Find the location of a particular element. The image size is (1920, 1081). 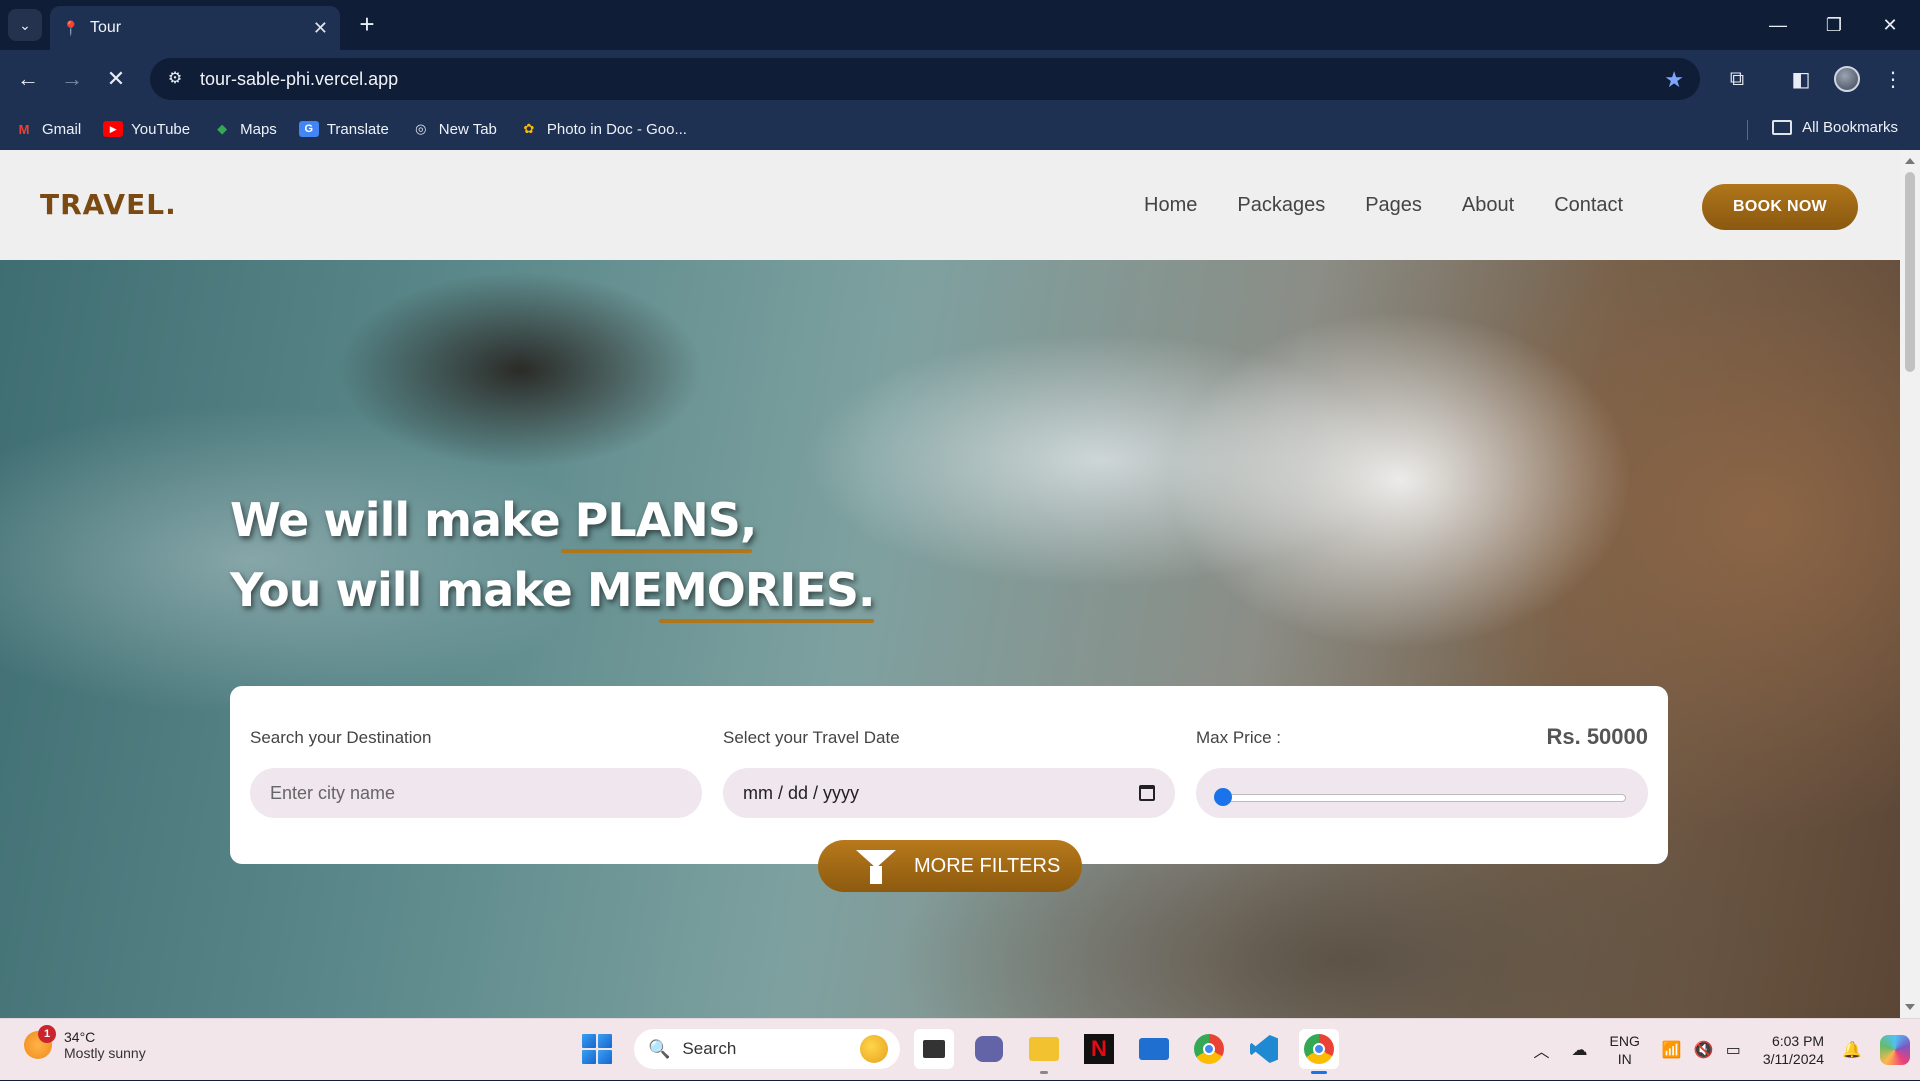

side-panel-icon: ◧ is located at coordinates (1801, 79).